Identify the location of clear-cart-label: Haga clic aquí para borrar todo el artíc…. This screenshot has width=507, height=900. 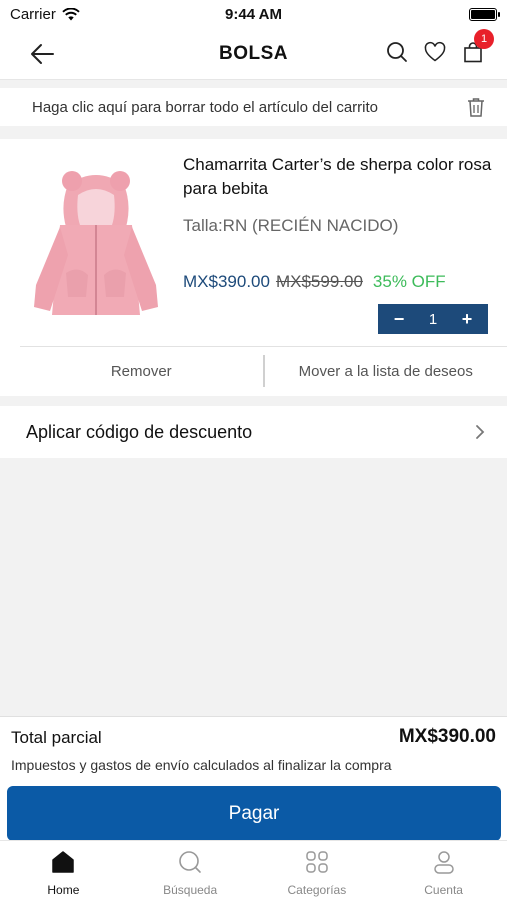
(205, 107).